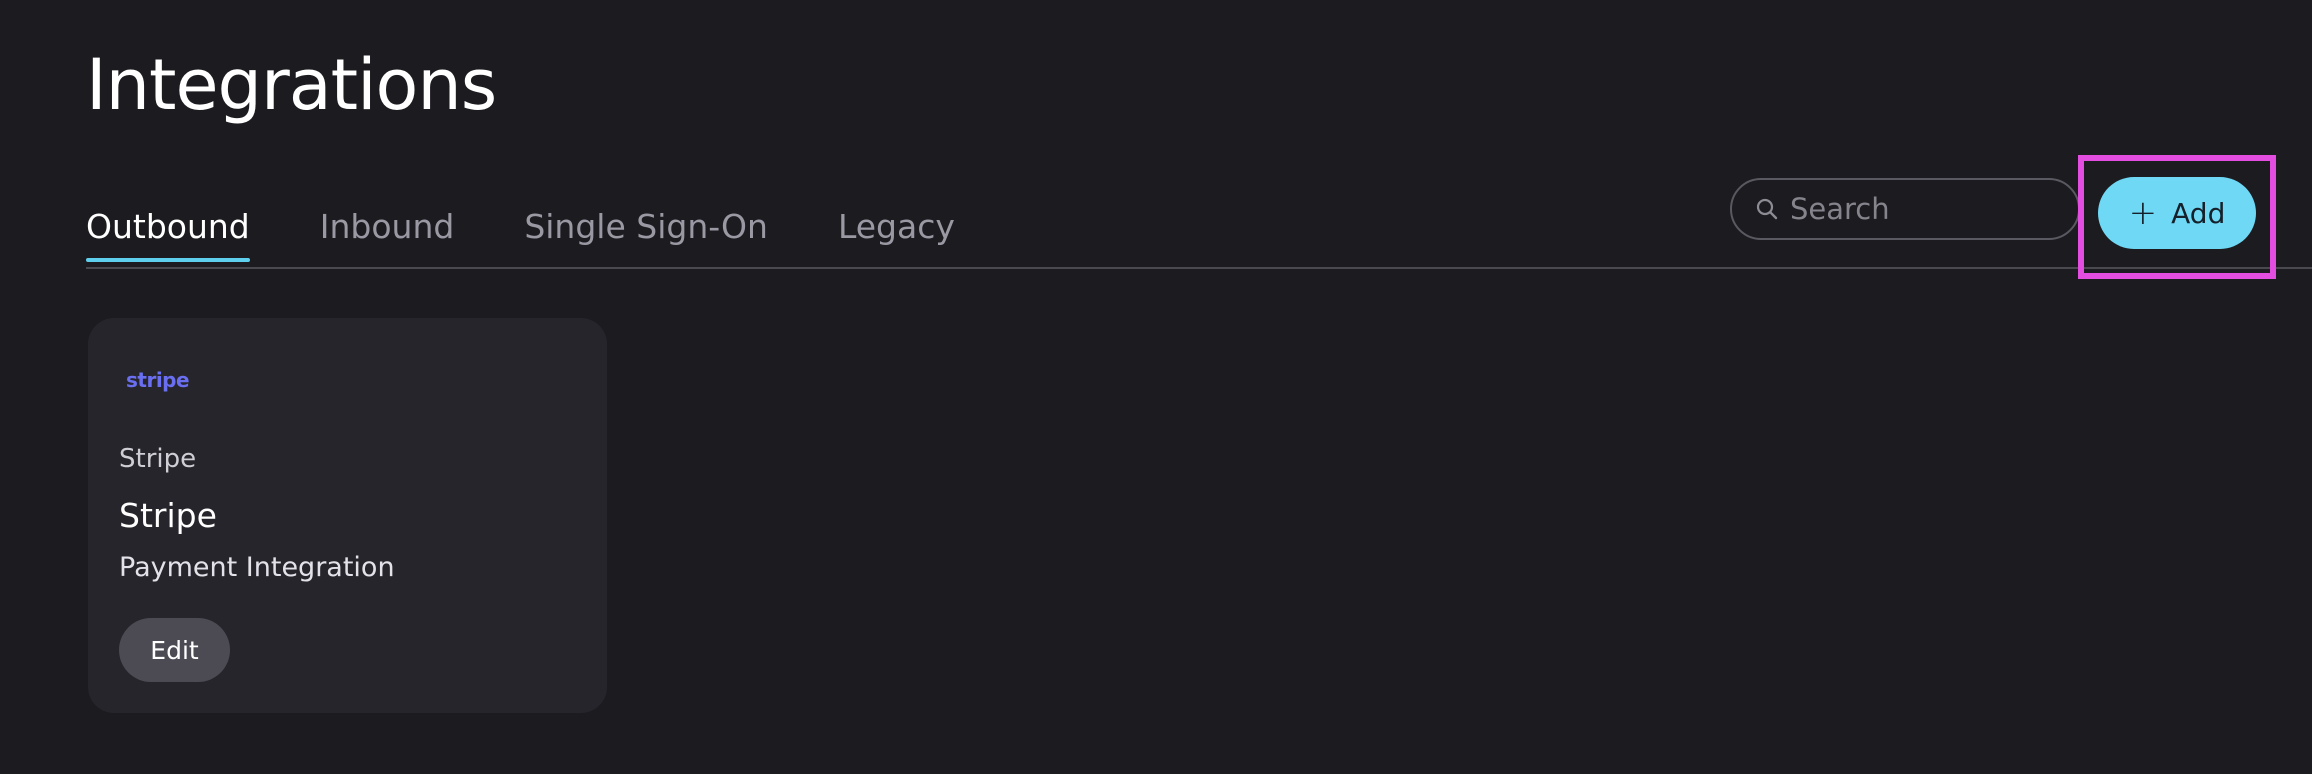 This screenshot has height=774, width=2312. Describe the element at coordinates (1767, 209) in the screenshot. I see `search-icon` at that location.